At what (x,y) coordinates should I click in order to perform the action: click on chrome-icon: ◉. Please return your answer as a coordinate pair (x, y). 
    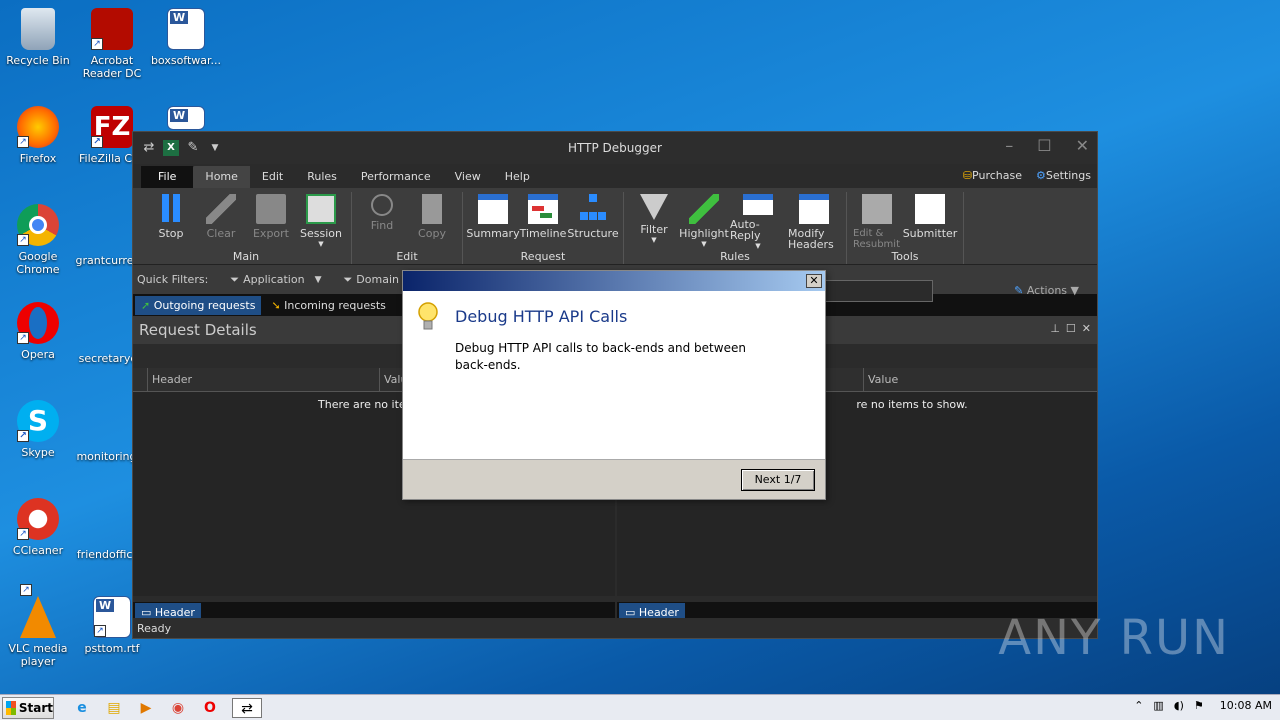
    Looking at the image, I should click on (178, 708).